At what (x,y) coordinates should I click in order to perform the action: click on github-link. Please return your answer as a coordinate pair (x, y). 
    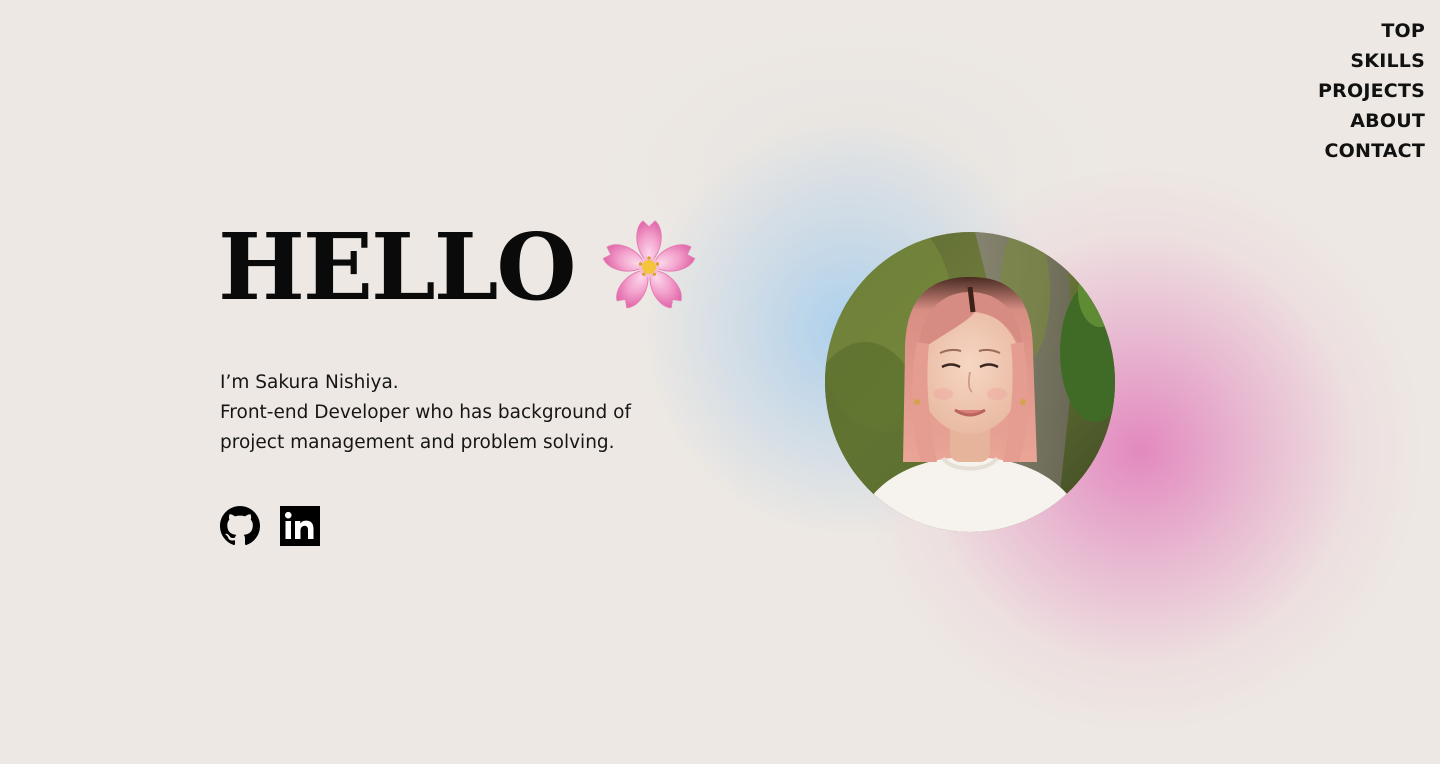
    Looking at the image, I should click on (240, 526).